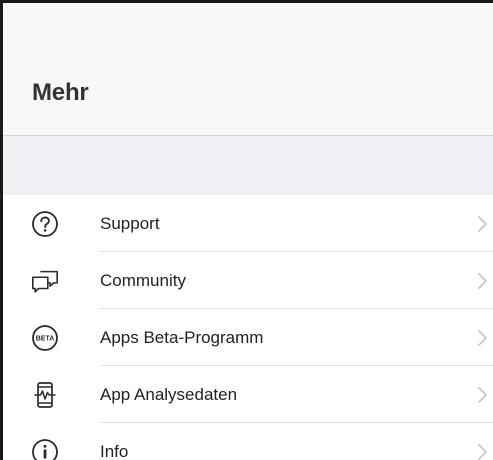  What do you see at coordinates (248, 280) in the screenshot?
I see `menu-item-community: Community` at bounding box center [248, 280].